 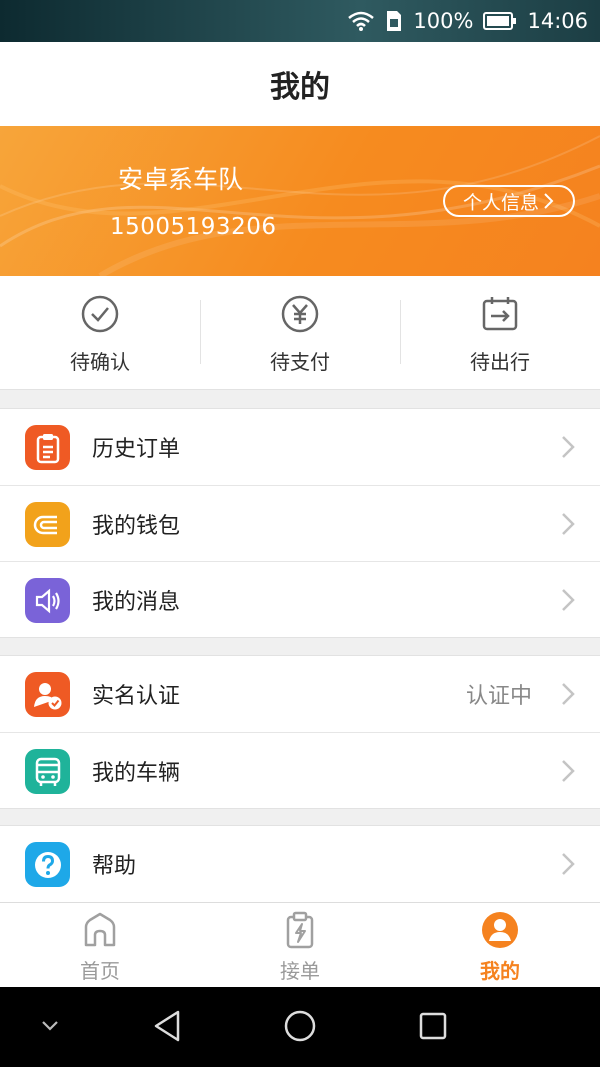 I want to click on wifi-icon, so click(x=361, y=21).